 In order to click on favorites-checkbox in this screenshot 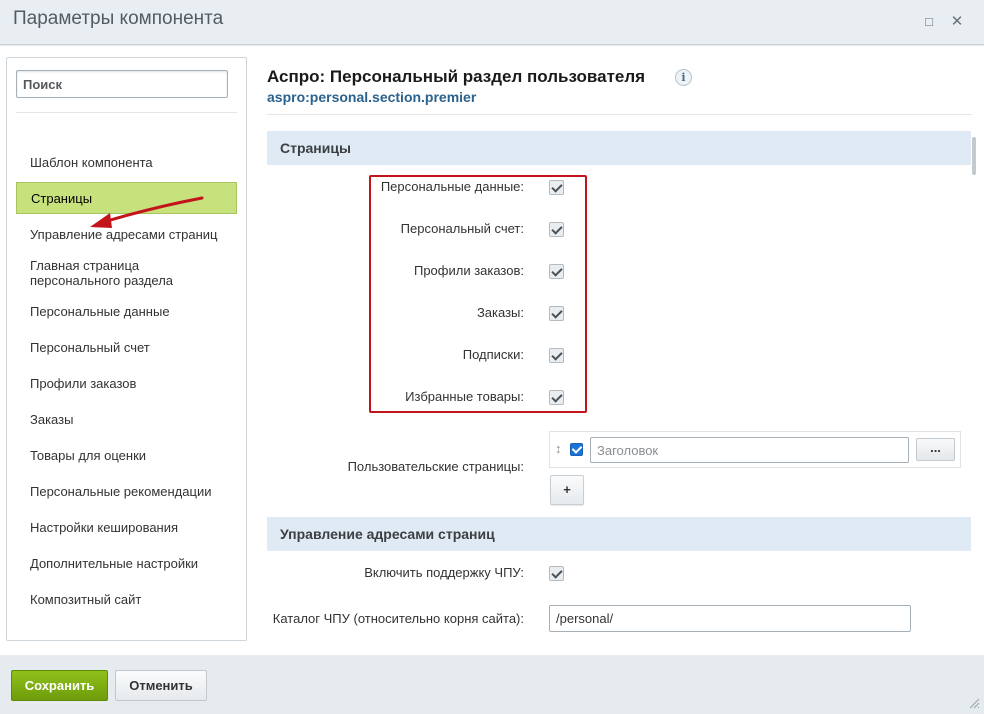, I will do `click(556, 397)`.